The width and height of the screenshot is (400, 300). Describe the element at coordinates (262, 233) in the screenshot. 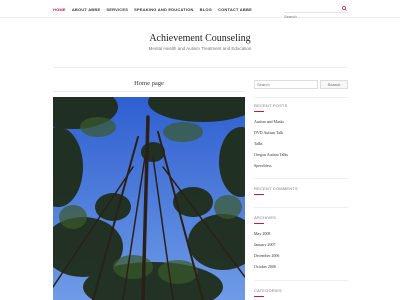

I see `archive-link: May 2008` at that location.